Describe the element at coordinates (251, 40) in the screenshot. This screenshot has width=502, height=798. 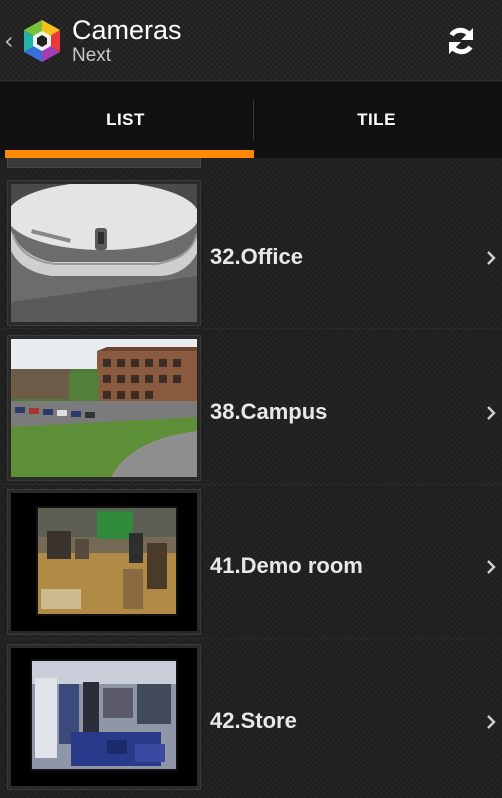
I see `action-bar: ‹ Cameras Next` at that location.